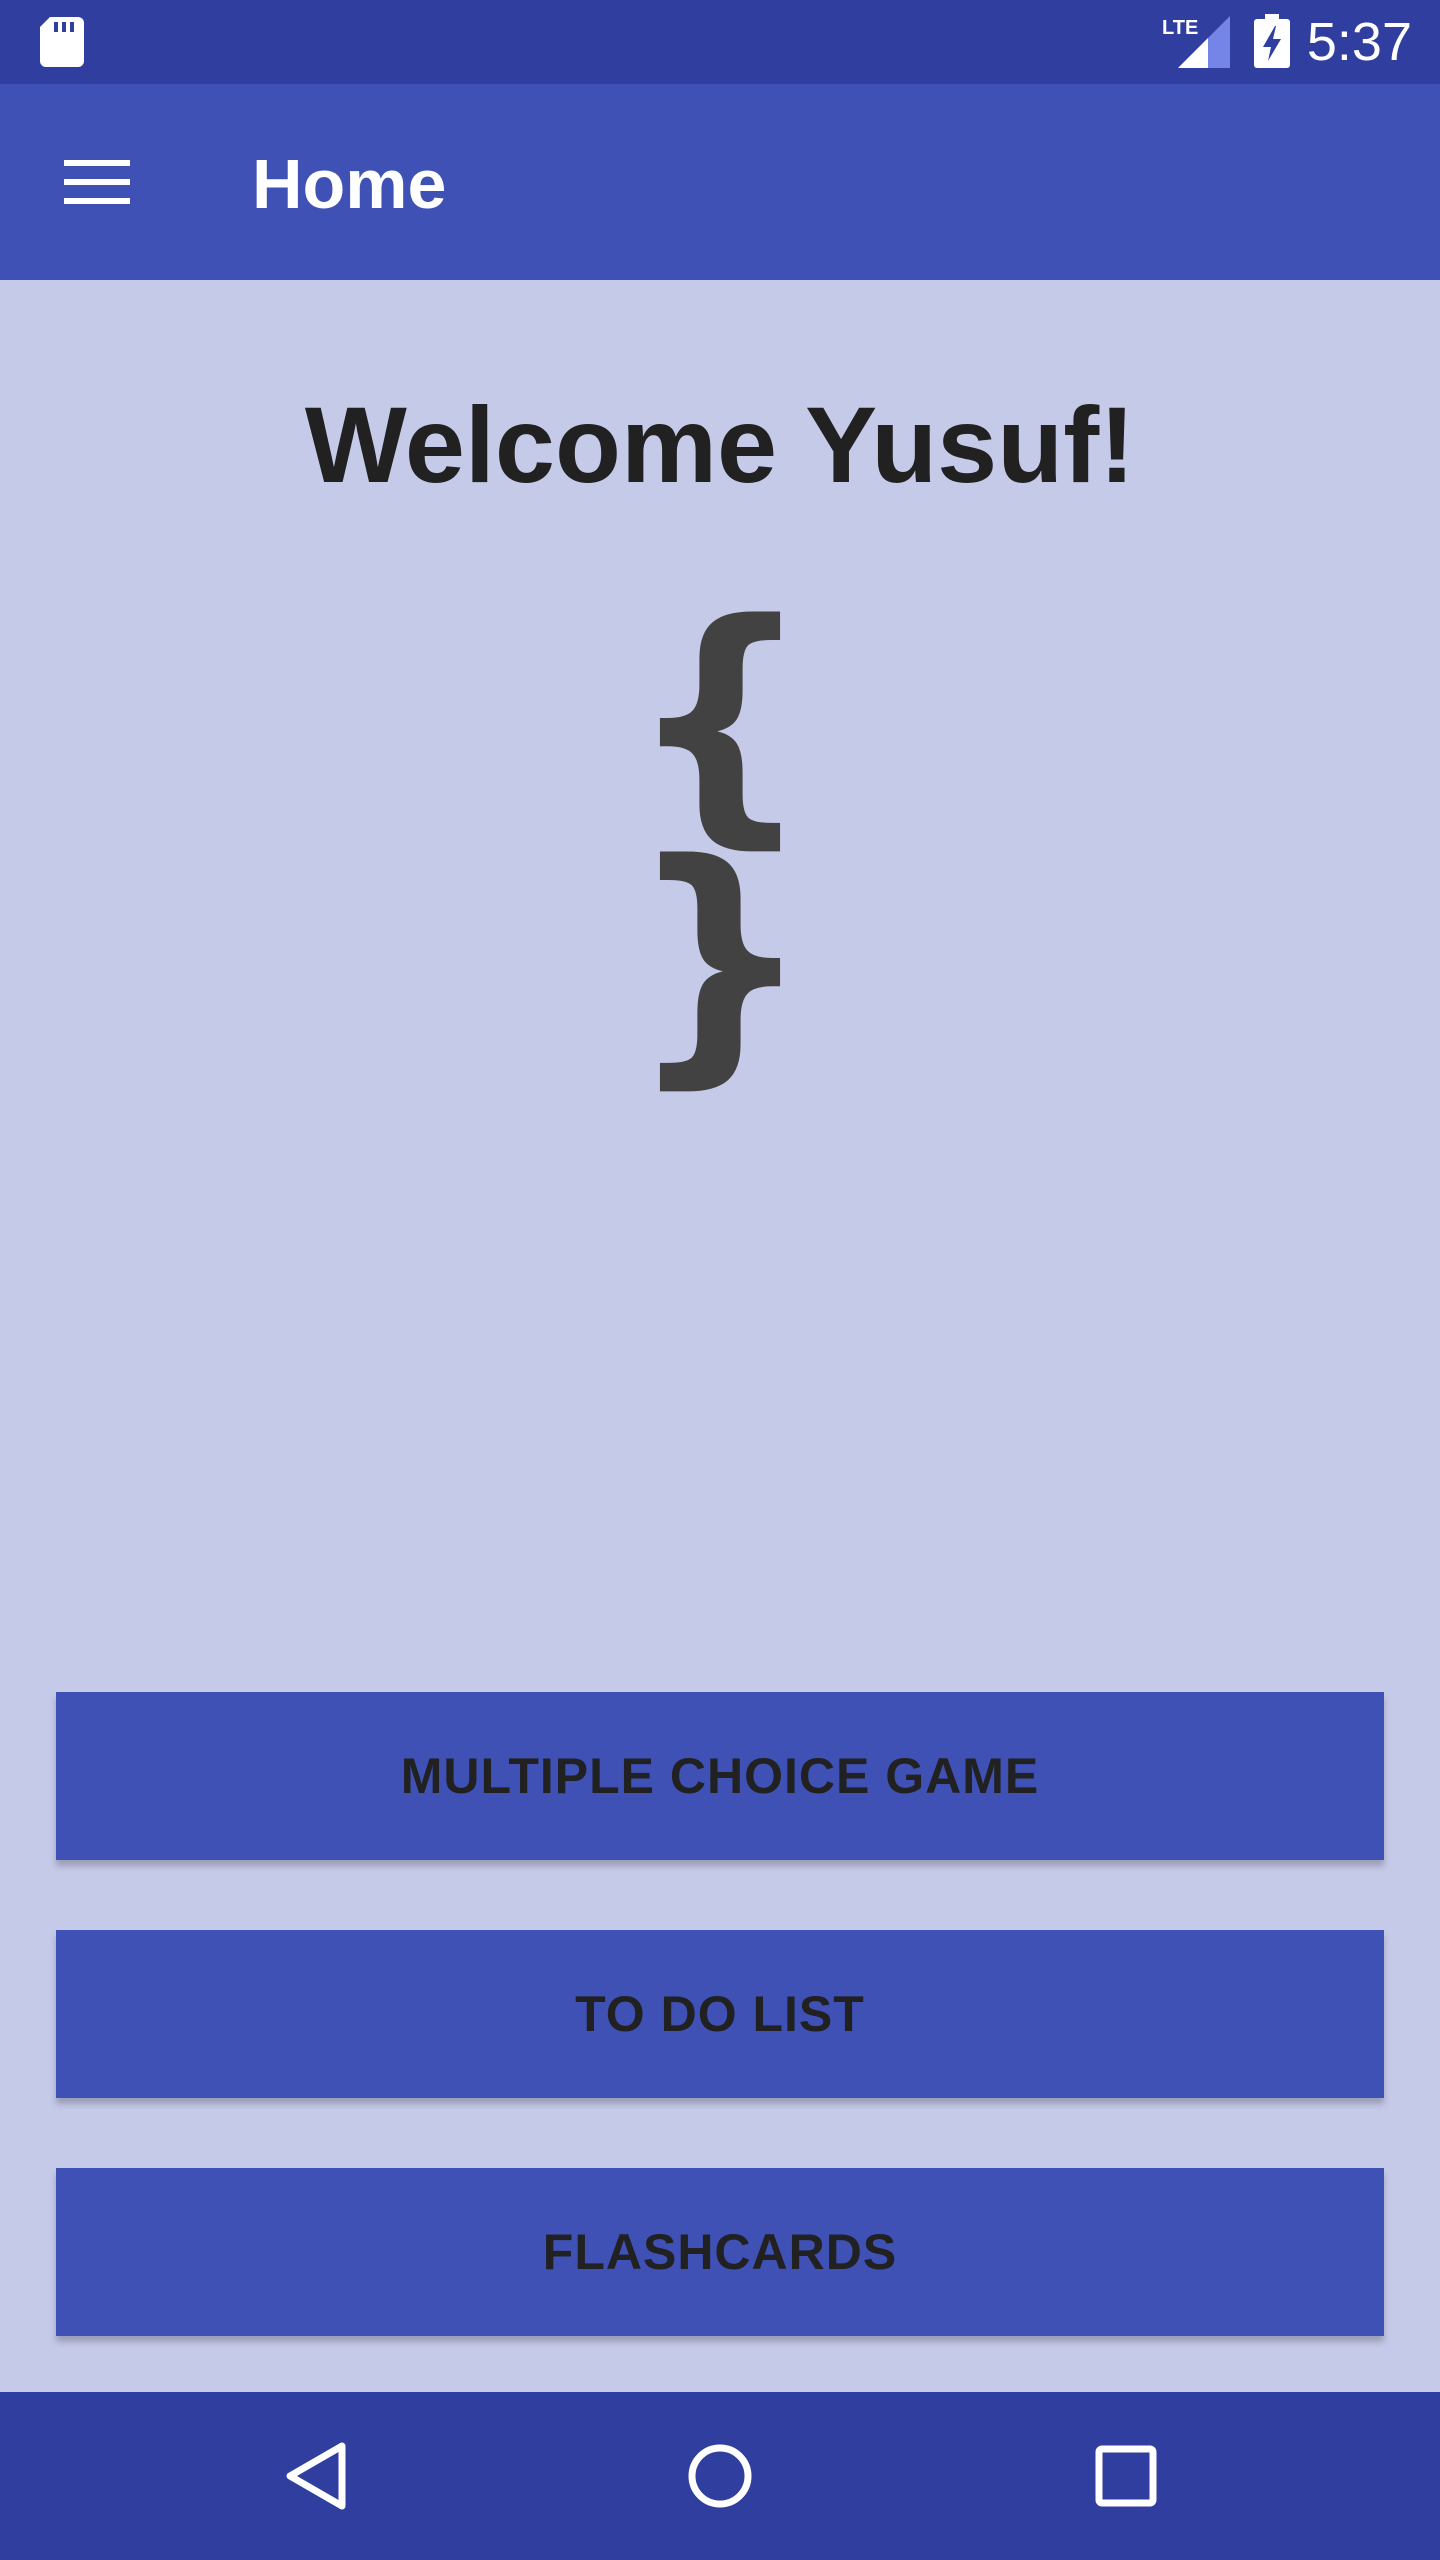  Describe the element at coordinates (1272, 41) in the screenshot. I see `battery-charging-icon` at that location.